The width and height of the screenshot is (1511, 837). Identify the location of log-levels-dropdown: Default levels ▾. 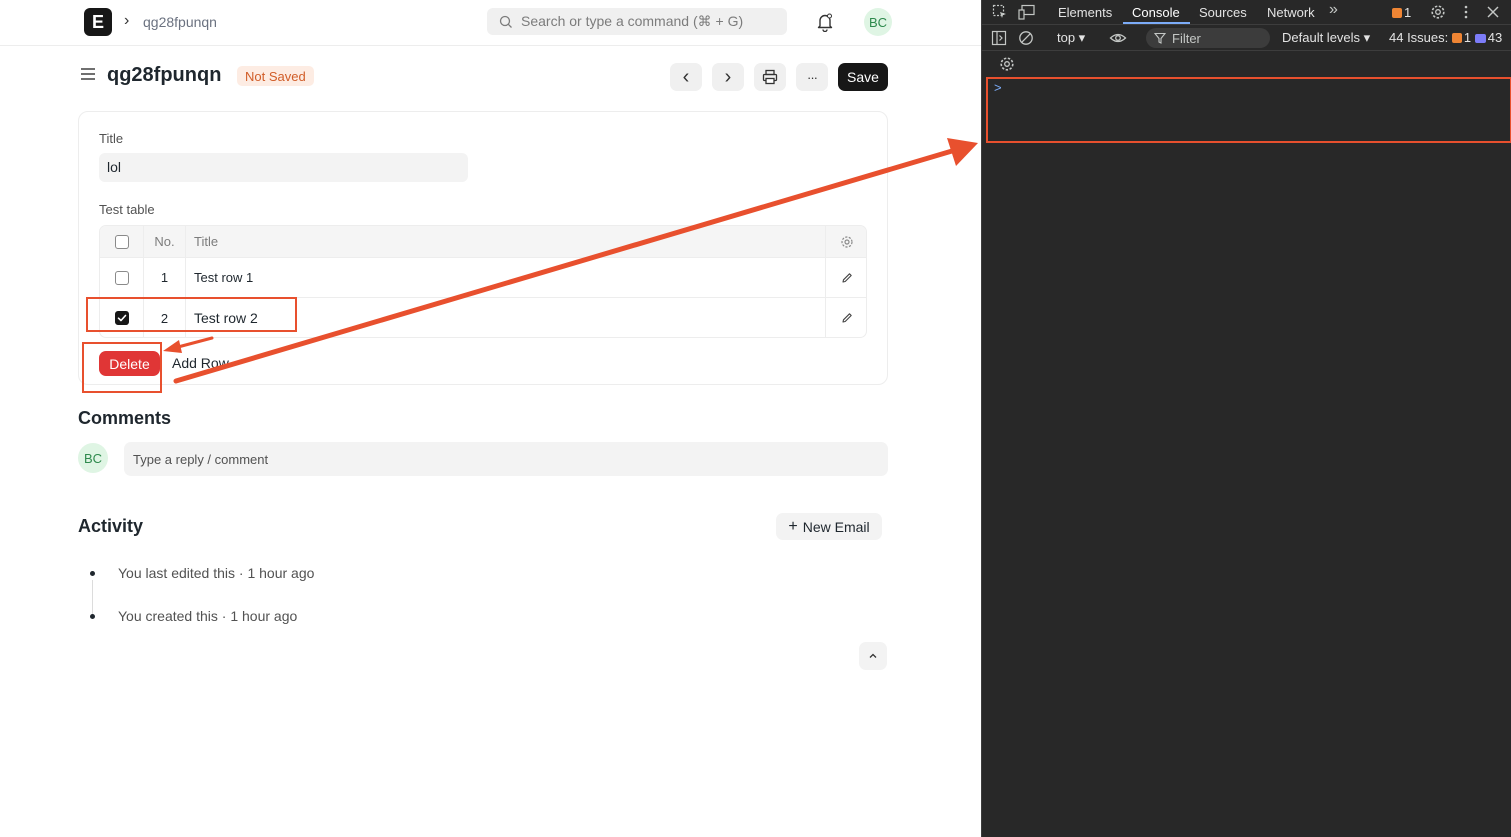
(1326, 38).